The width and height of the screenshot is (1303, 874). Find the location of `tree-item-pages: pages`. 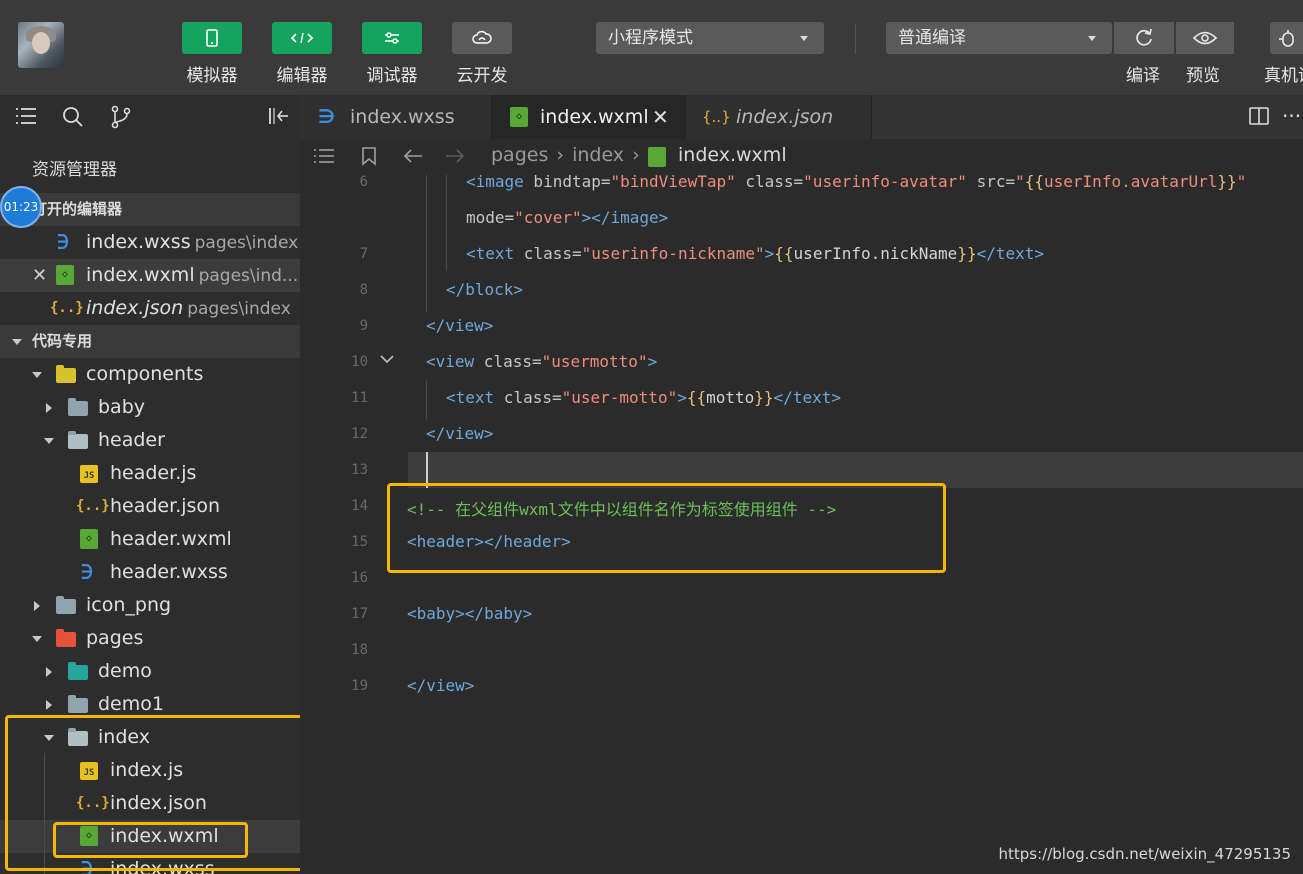

tree-item-pages: pages is located at coordinates (150, 638).